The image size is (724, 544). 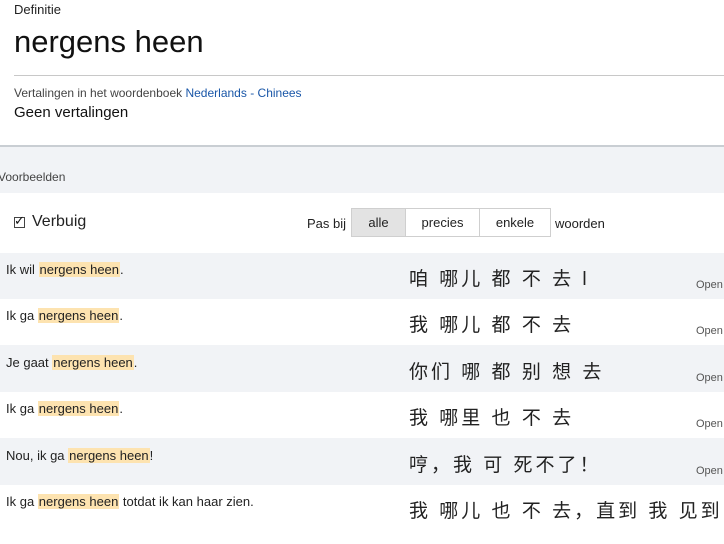 What do you see at coordinates (280, 93) in the screenshot?
I see `lang-to-link: Chinees` at bounding box center [280, 93].